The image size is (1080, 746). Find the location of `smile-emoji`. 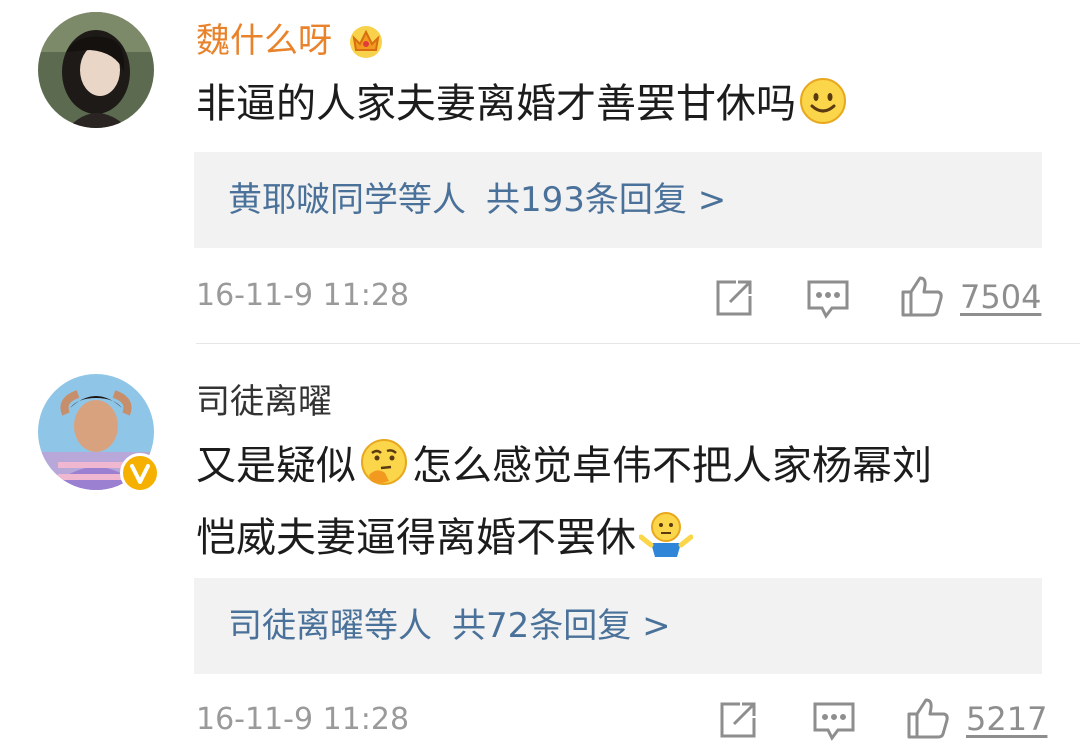

smile-emoji is located at coordinates (823, 110).